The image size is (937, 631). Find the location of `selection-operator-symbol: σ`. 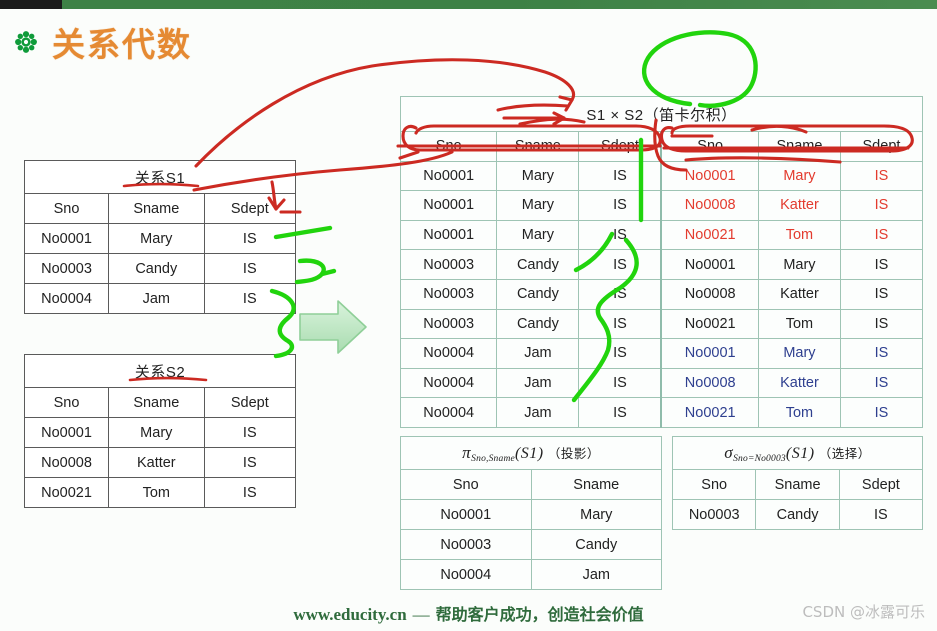

selection-operator-symbol: σ is located at coordinates (729, 452).